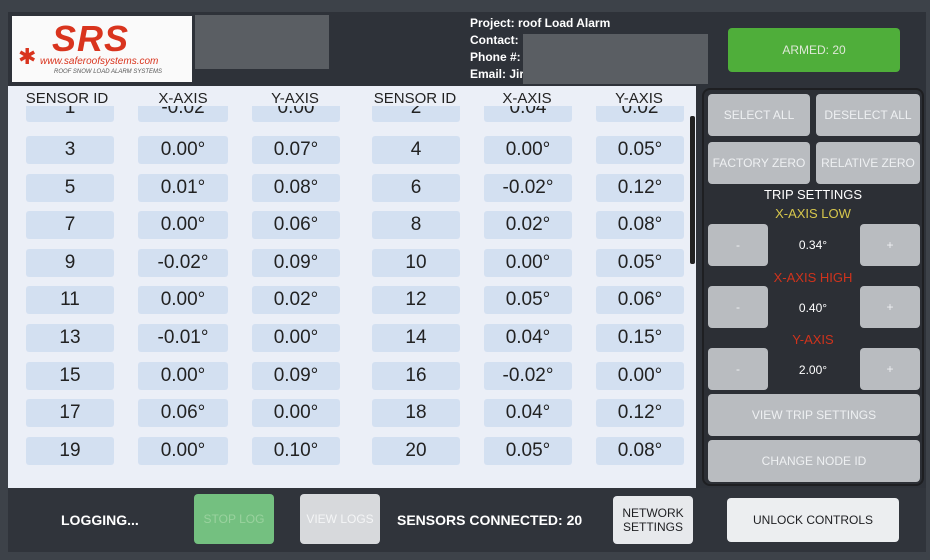 The height and width of the screenshot is (560, 930). I want to click on sensors-connected-status: SENSORS CONNECTED: 20, so click(490, 520).